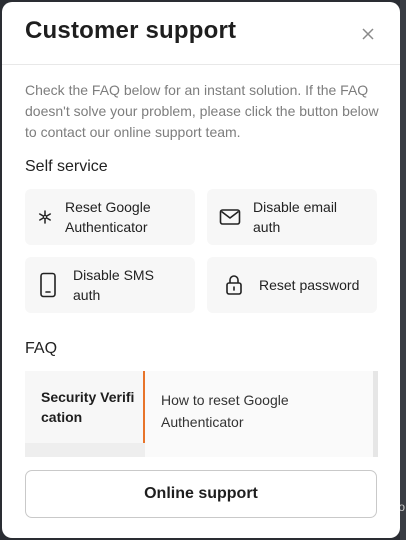  What do you see at coordinates (261, 411) in the screenshot?
I see `faq-item-reset-google-authenticator: How to reset Google Authenticator` at bounding box center [261, 411].